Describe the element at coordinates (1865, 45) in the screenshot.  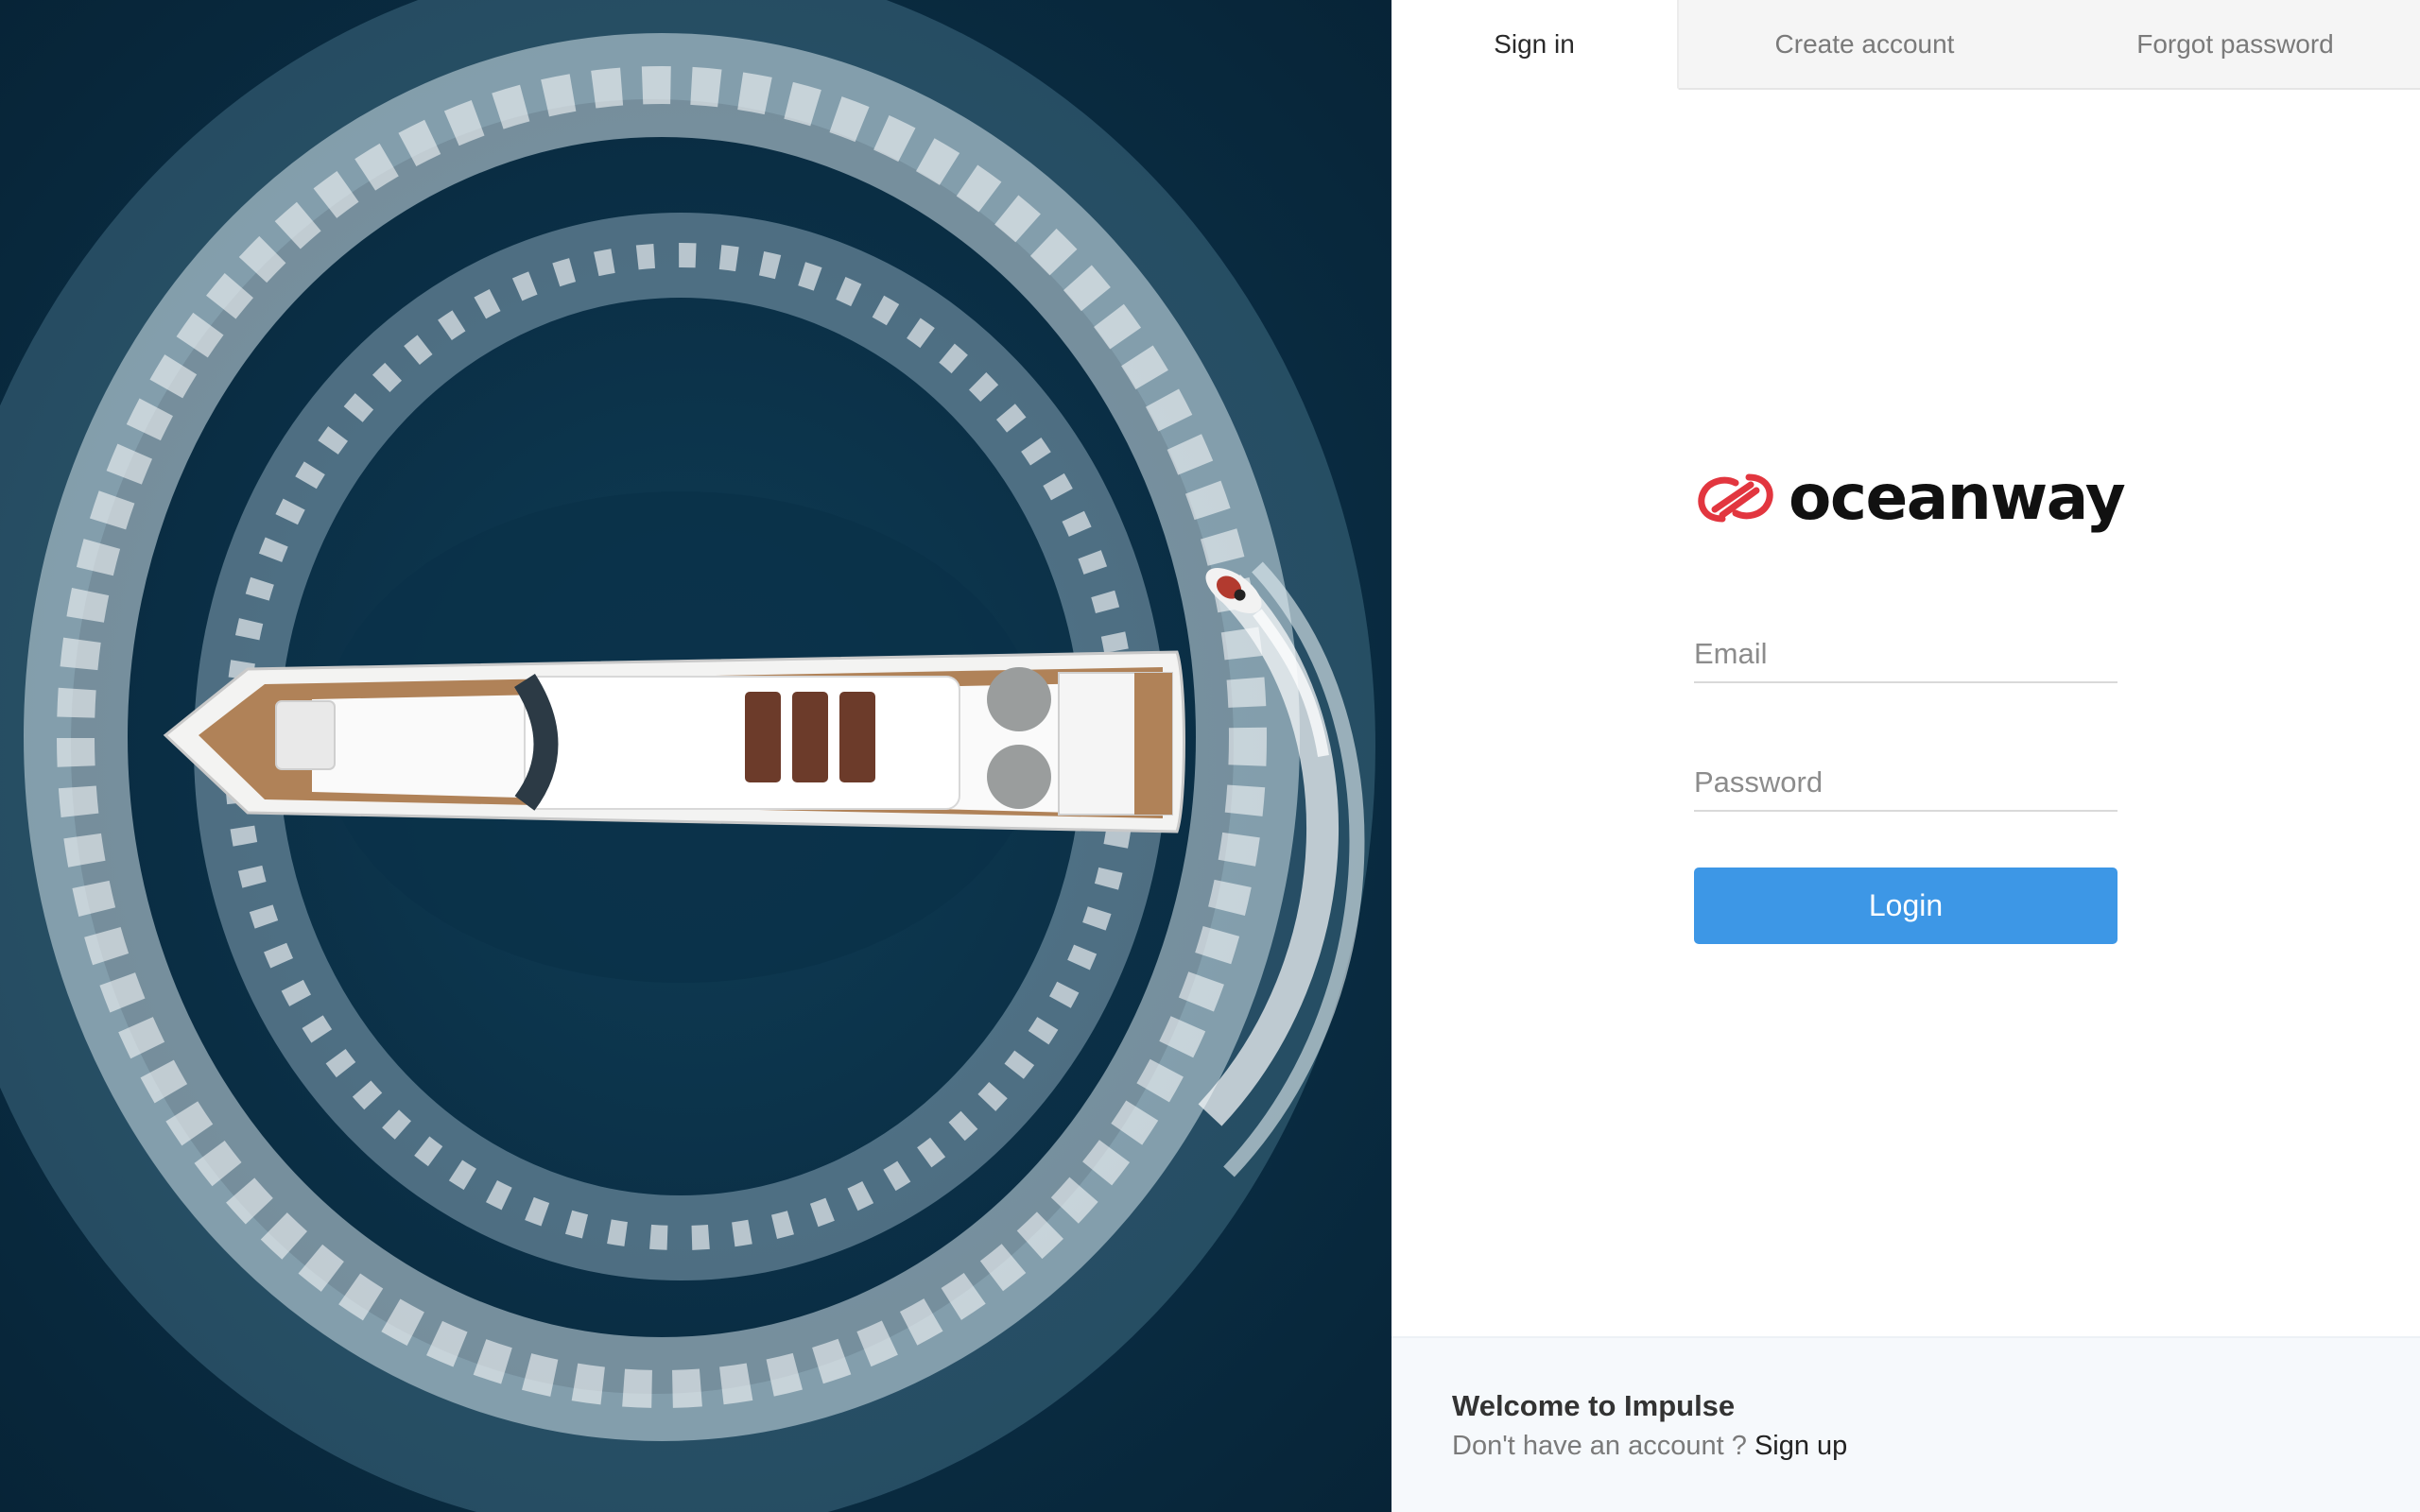
I see `tab-create-account: Create account` at that location.